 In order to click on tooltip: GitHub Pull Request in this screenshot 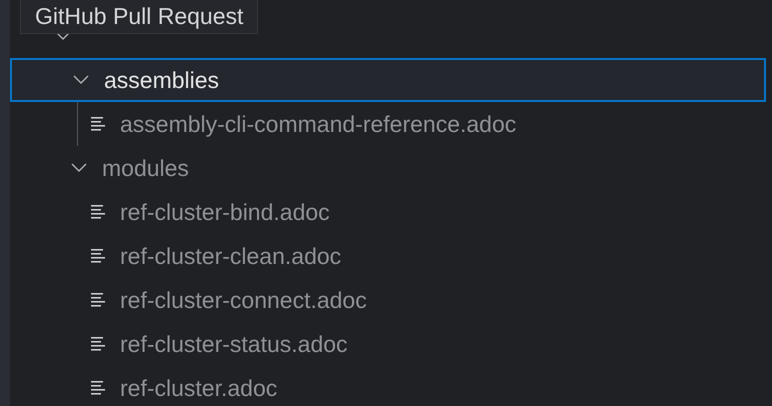, I will do `click(139, 17)`.